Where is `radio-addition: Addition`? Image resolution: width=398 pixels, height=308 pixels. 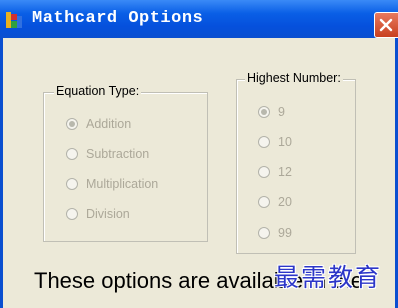
radio-addition: Addition is located at coordinates (98, 124).